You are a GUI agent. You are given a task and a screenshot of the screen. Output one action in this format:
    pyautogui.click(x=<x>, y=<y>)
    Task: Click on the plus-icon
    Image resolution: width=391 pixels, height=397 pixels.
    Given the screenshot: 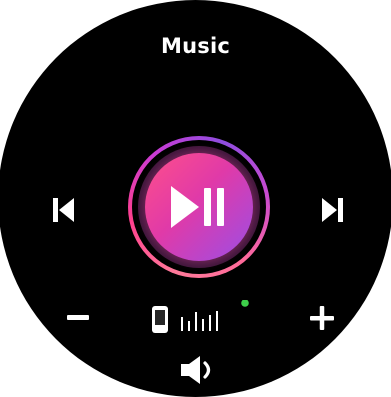 What is the action you would take?
    pyautogui.click(x=322, y=318)
    